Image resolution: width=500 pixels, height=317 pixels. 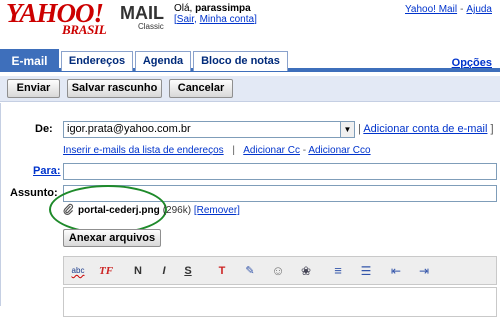 What do you see at coordinates (472, 63) in the screenshot?
I see `options-link: Opções` at bounding box center [472, 63].